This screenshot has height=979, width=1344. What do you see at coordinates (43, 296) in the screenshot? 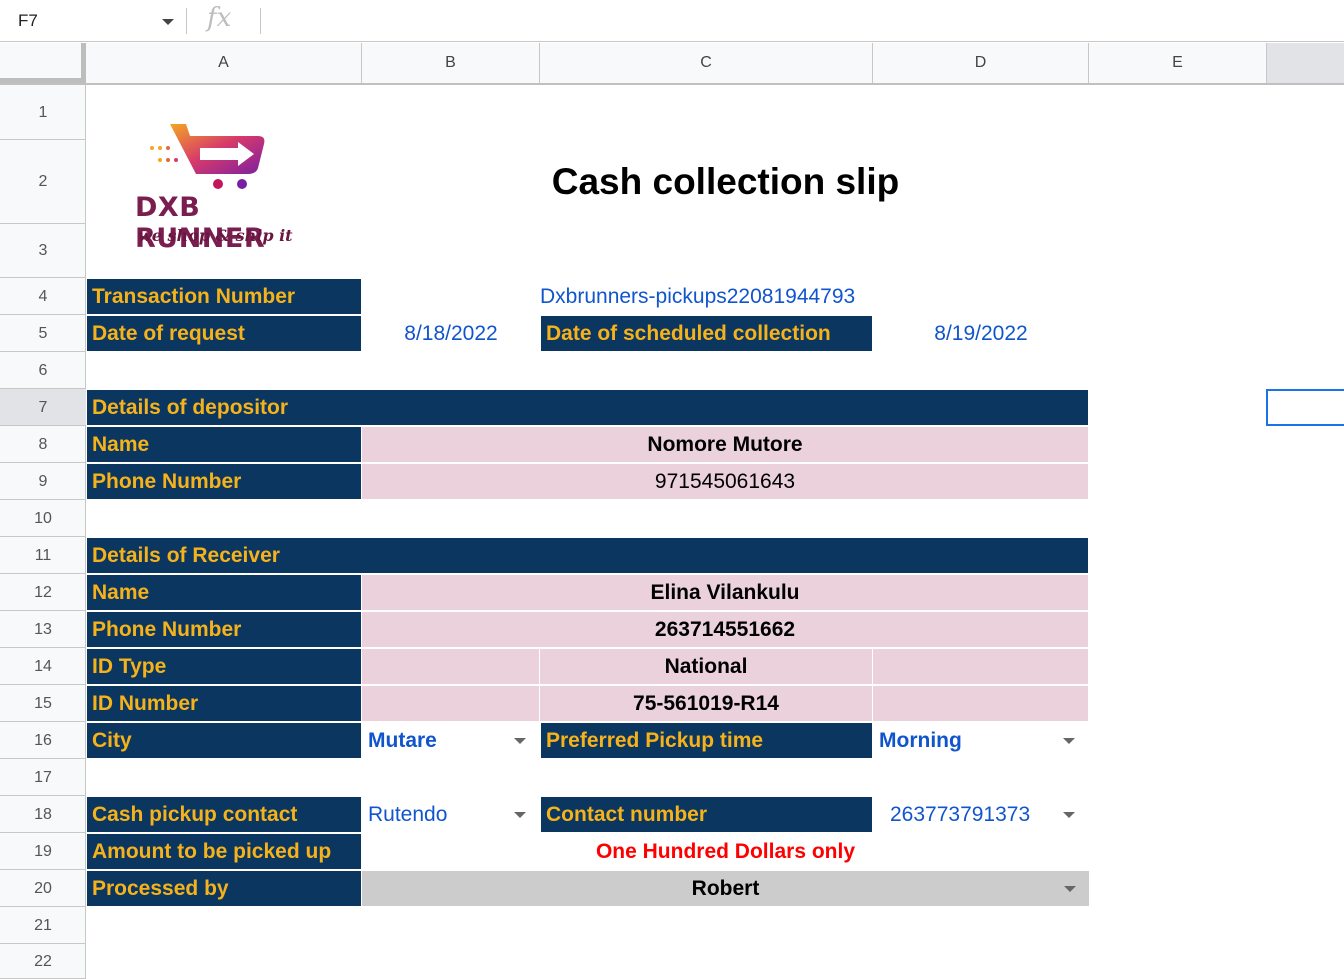
I see `row-header: 4` at bounding box center [43, 296].